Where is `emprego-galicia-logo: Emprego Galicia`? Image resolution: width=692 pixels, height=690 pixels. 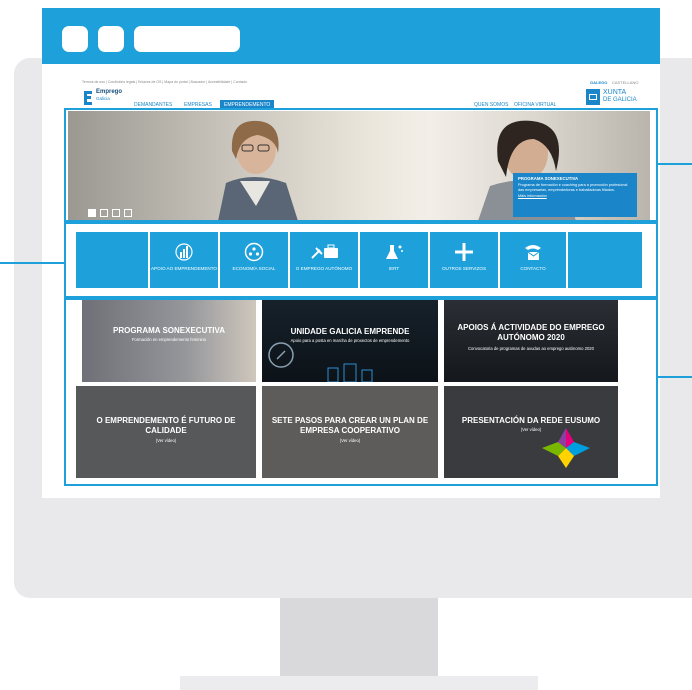 emprego-galicia-logo: Emprego Galicia is located at coordinates (107, 97).